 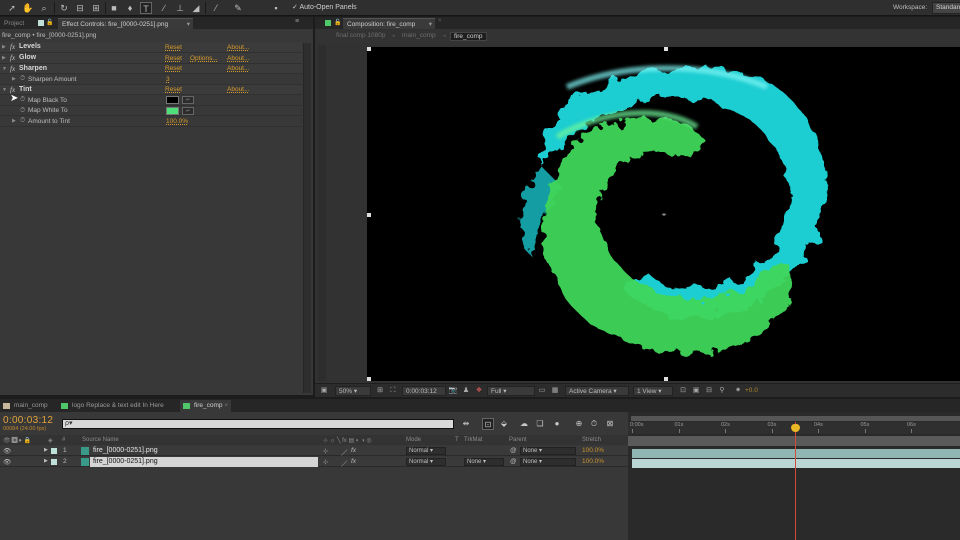 I want to click on collapse-triangle-icon: ▼, so click(x=4, y=69).